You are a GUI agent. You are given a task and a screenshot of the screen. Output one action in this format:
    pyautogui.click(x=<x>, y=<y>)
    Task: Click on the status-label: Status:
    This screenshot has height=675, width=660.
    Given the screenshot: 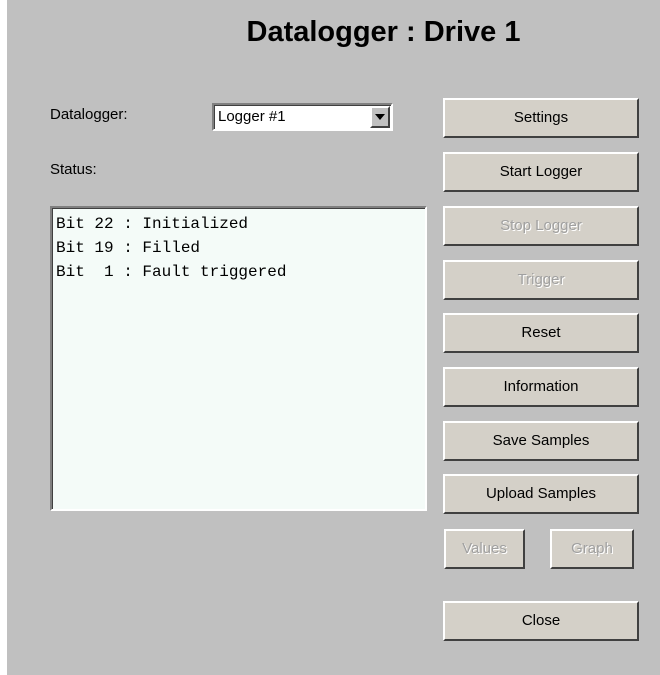 What is the action you would take?
    pyautogui.click(x=73, y=169)
    